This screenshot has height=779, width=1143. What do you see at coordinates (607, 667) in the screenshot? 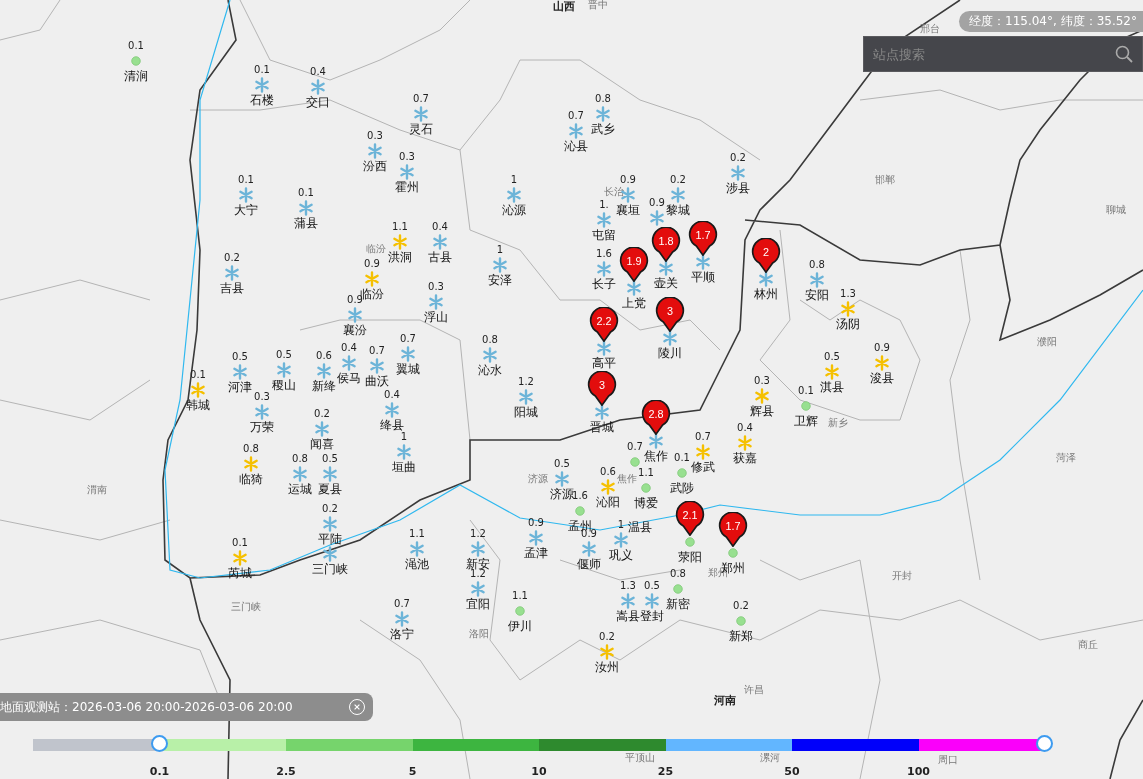
I see `station-name: 汝州` at bounding box center [607, 667].